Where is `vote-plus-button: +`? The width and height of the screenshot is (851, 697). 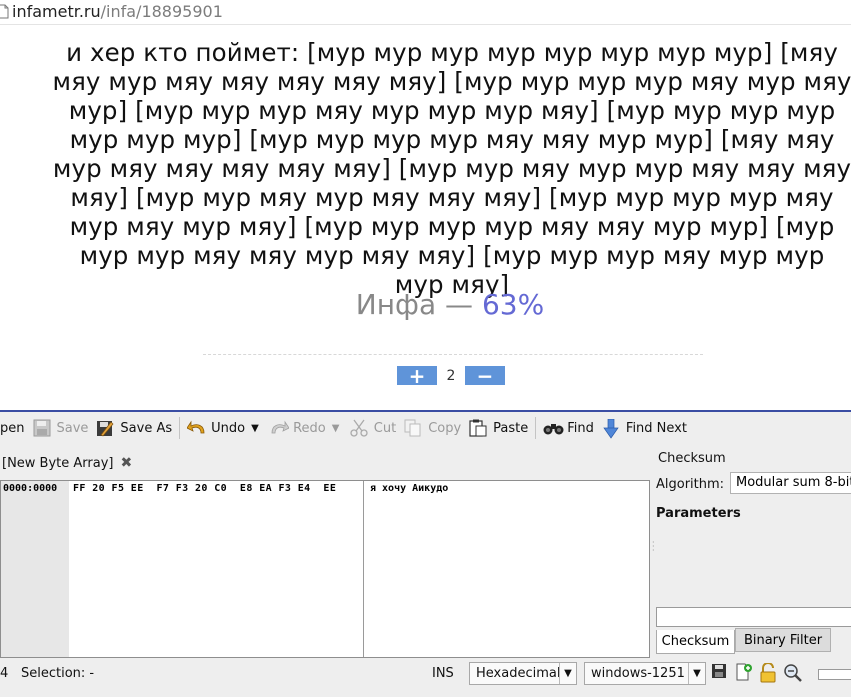
vote-plus-button: + is located at coordinates (417, 376).